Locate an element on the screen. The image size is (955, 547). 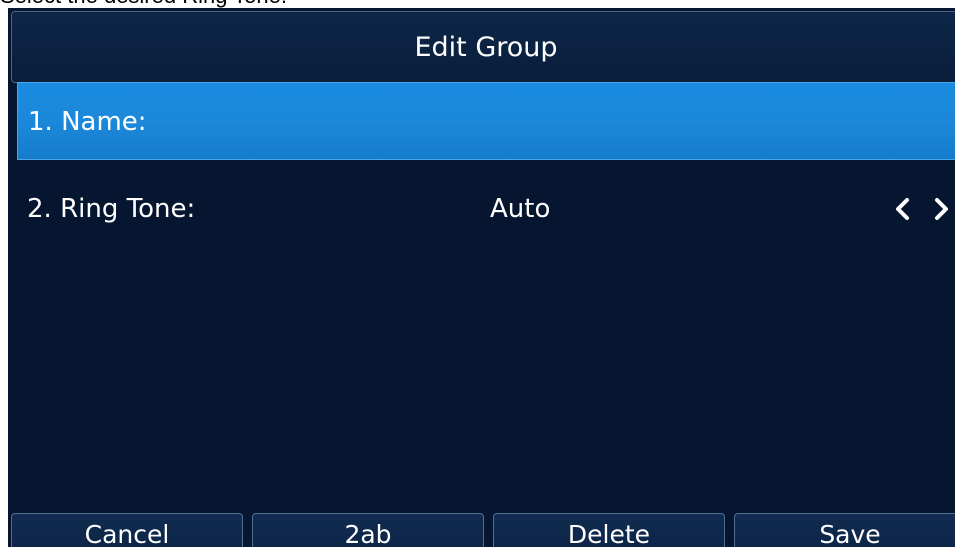
softkey-bar: Cancel 2ab Delete Save is located at coordinates (481, 530).